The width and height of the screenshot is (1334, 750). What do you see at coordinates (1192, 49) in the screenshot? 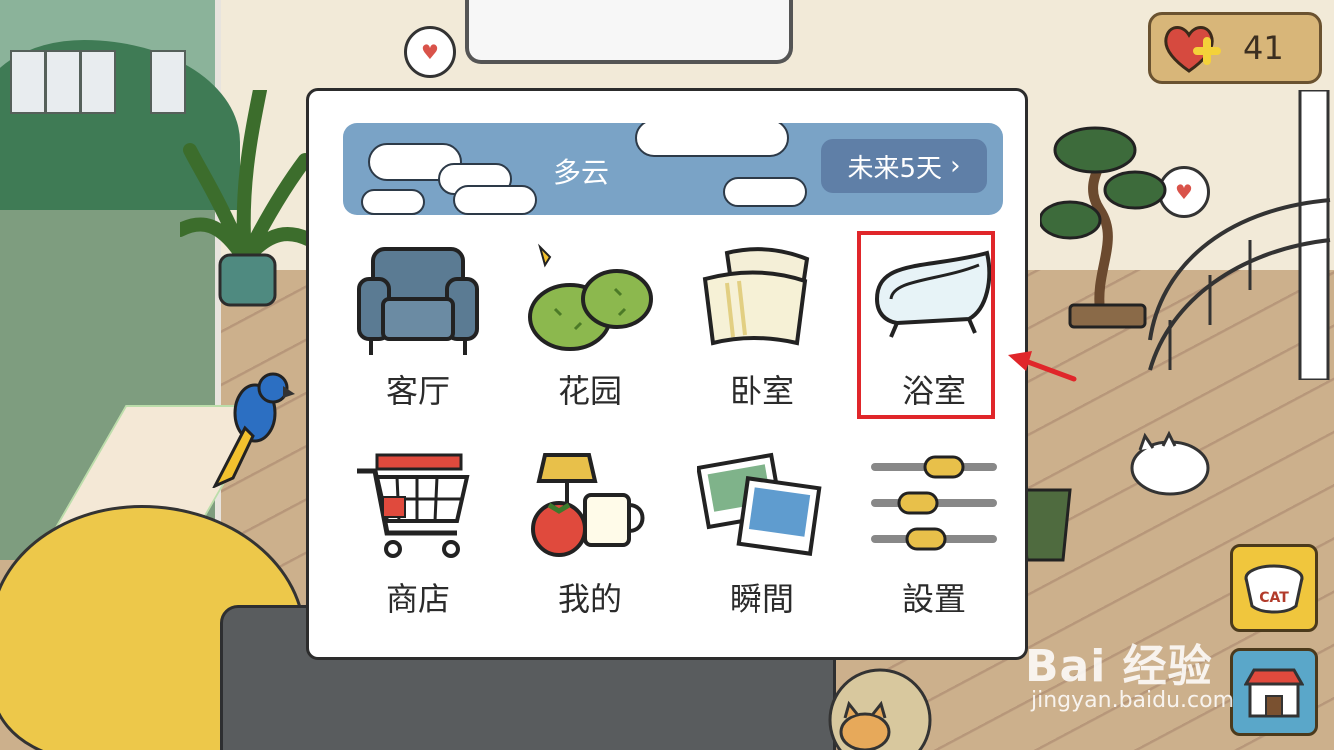
I see `heart-plus-icon` at bounding box center [1192, 49].